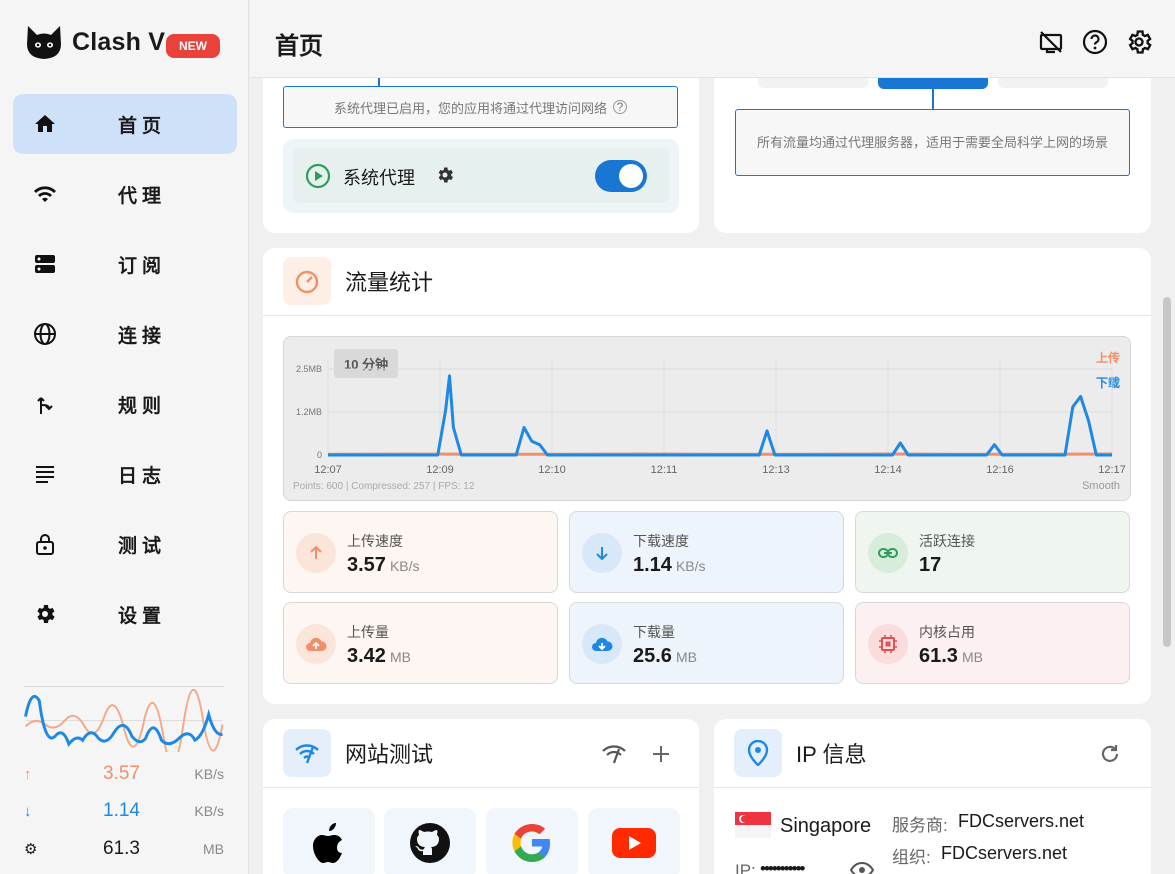 The width and height of the screenshot is (1175, 874). I want to click on sidebar-item-connections: 连接, so click(125, 334).